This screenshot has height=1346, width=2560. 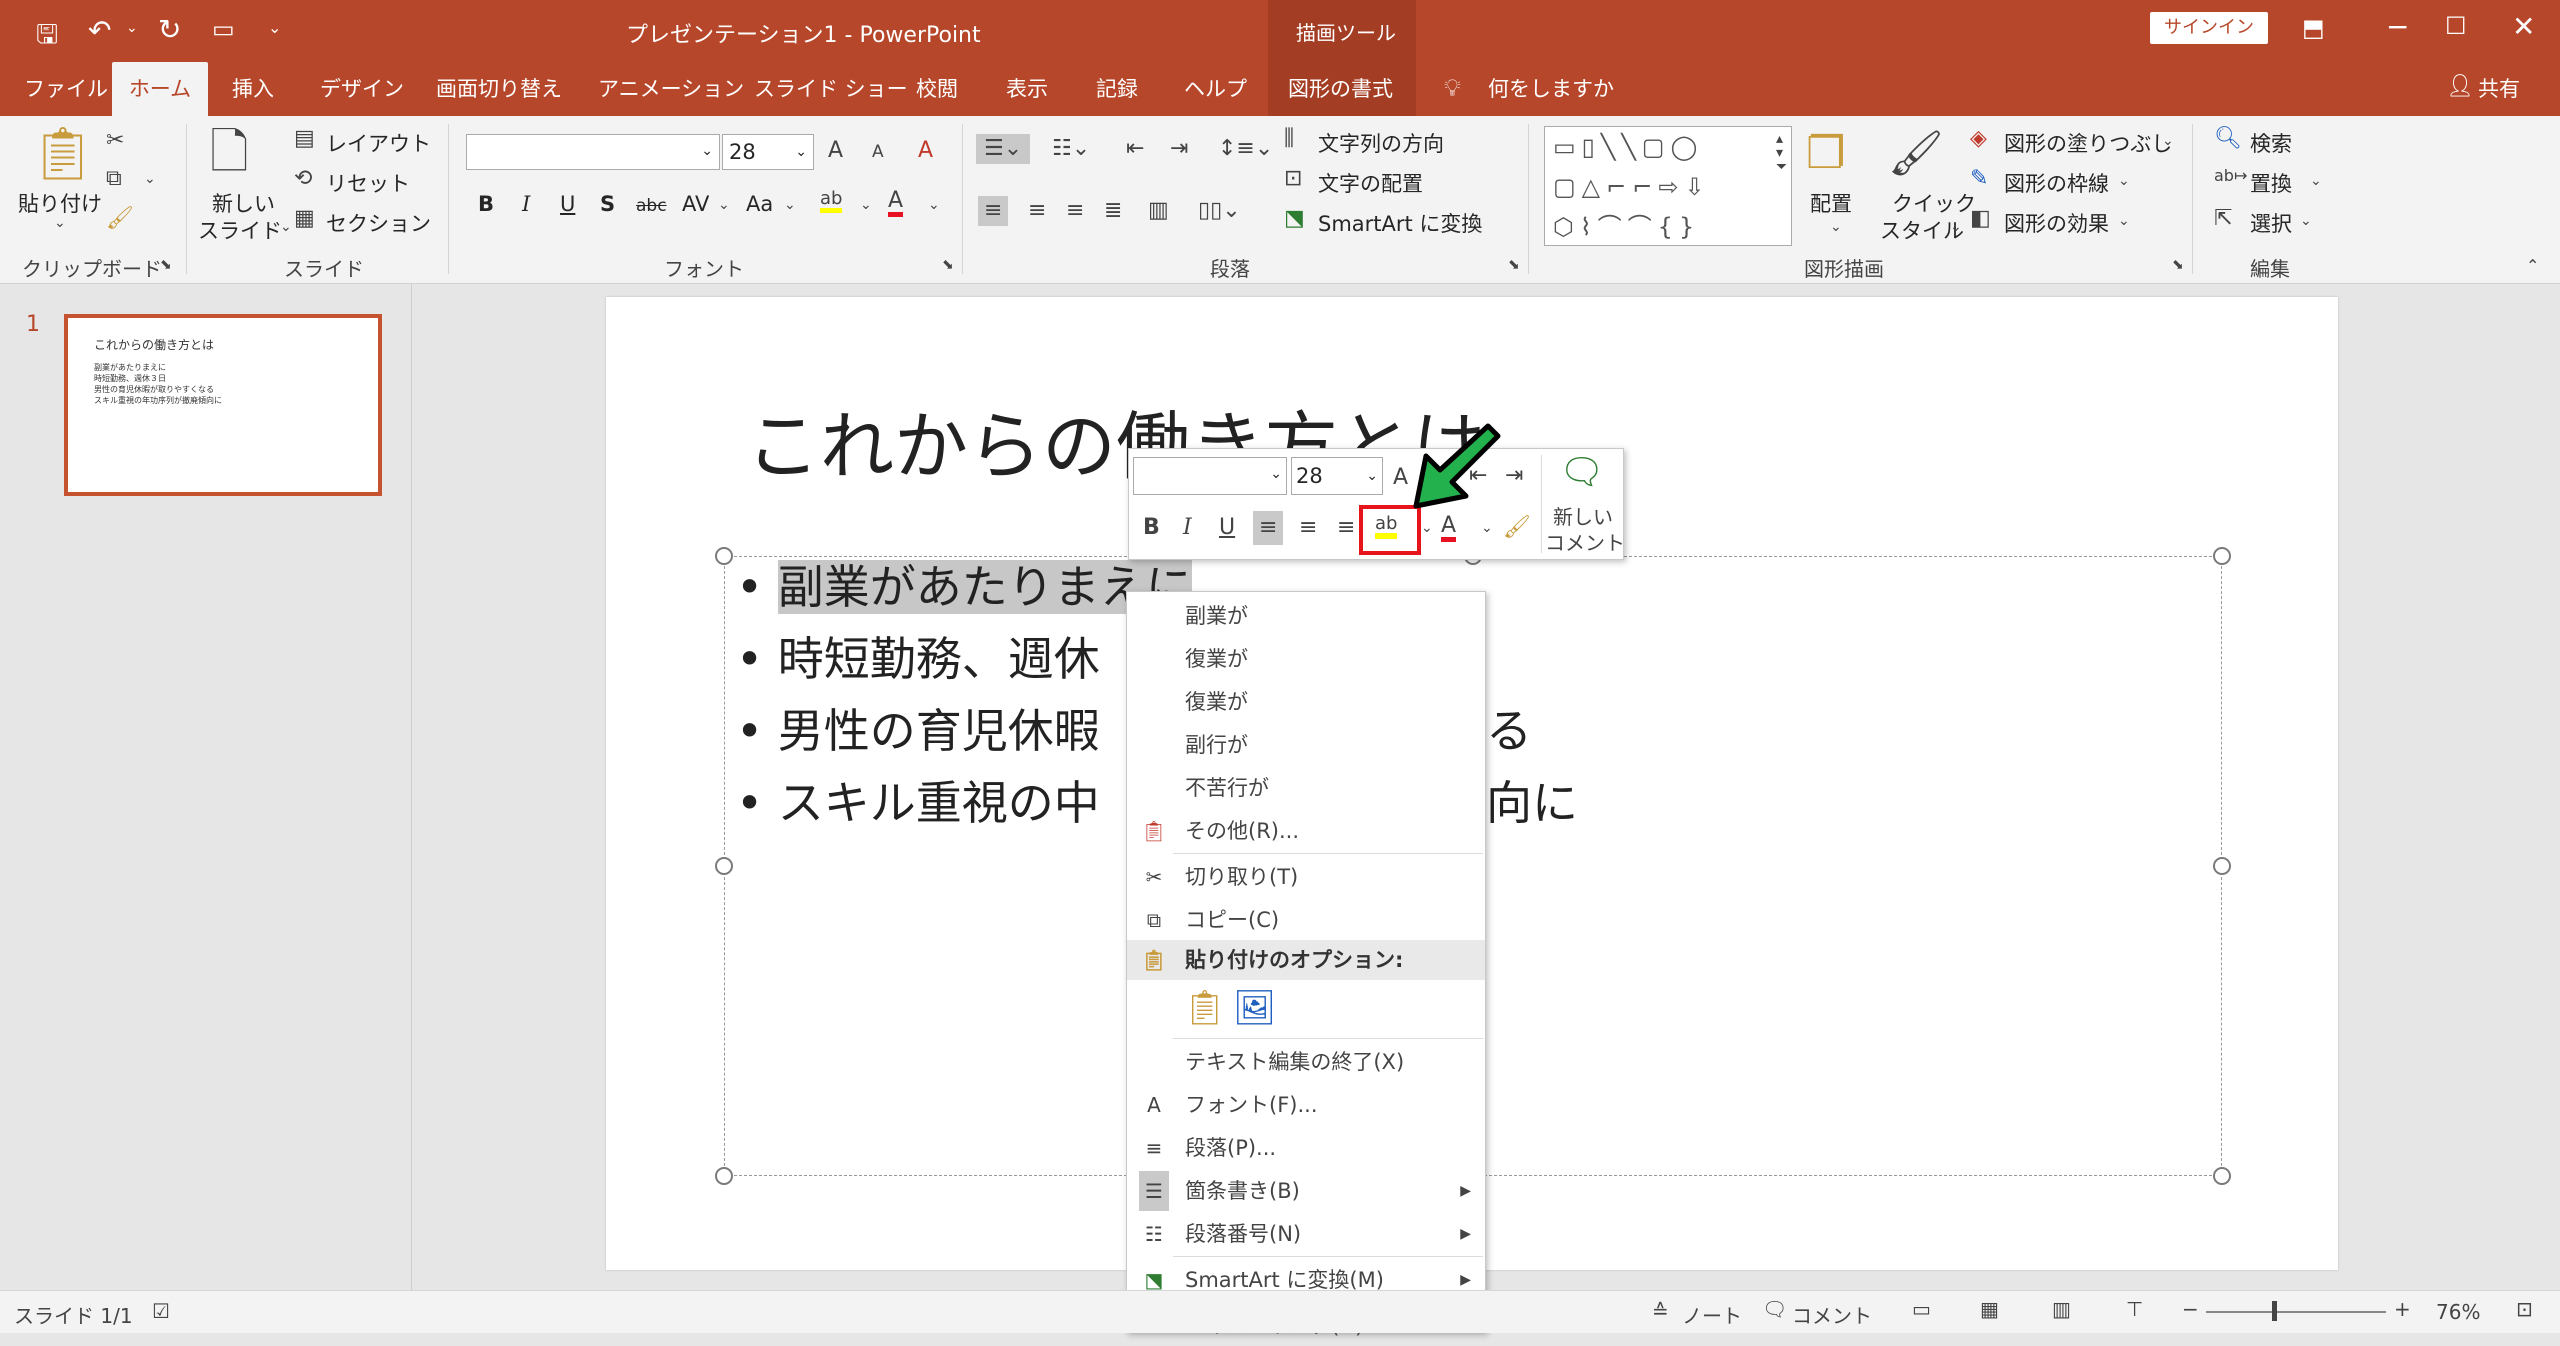 I want to click on undo-dropdown-icon: ⌄, so click(x=132, y=28).